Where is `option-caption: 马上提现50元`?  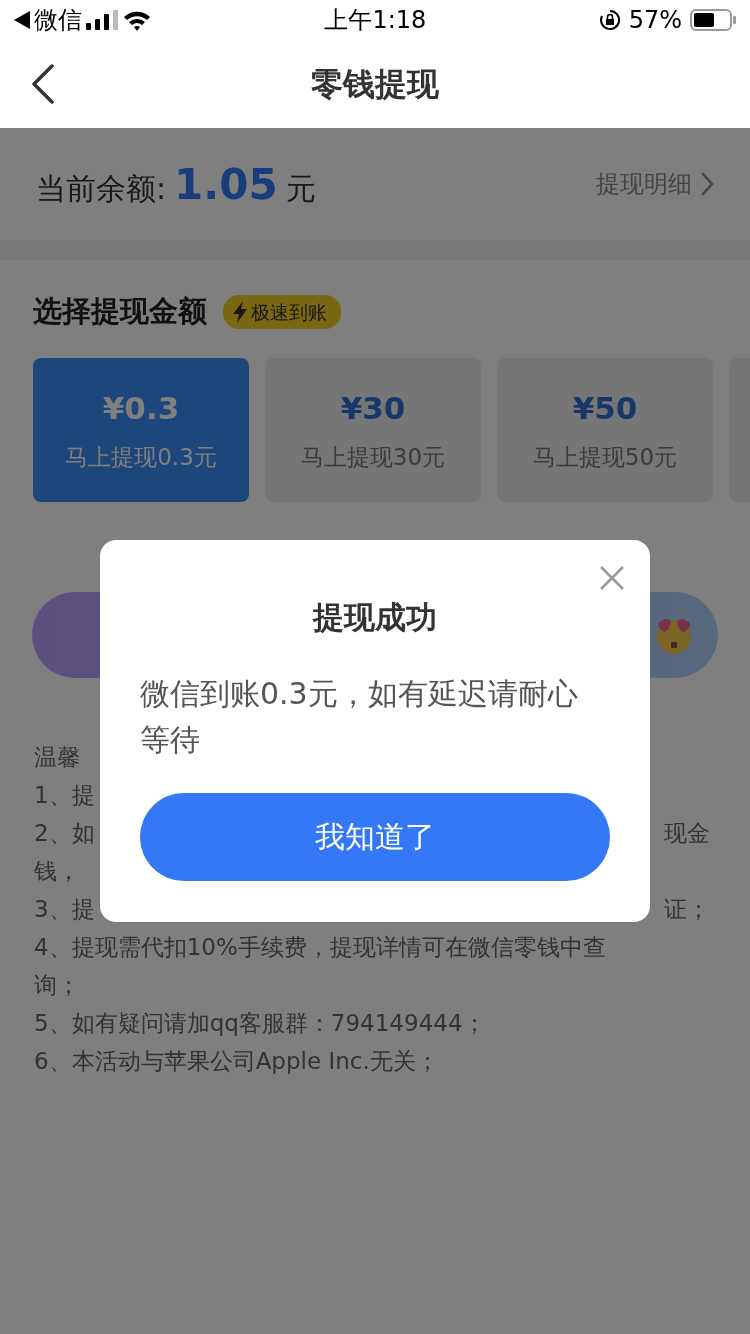 option-caption: 马上提现50元 is located at coordinates (605, 457).